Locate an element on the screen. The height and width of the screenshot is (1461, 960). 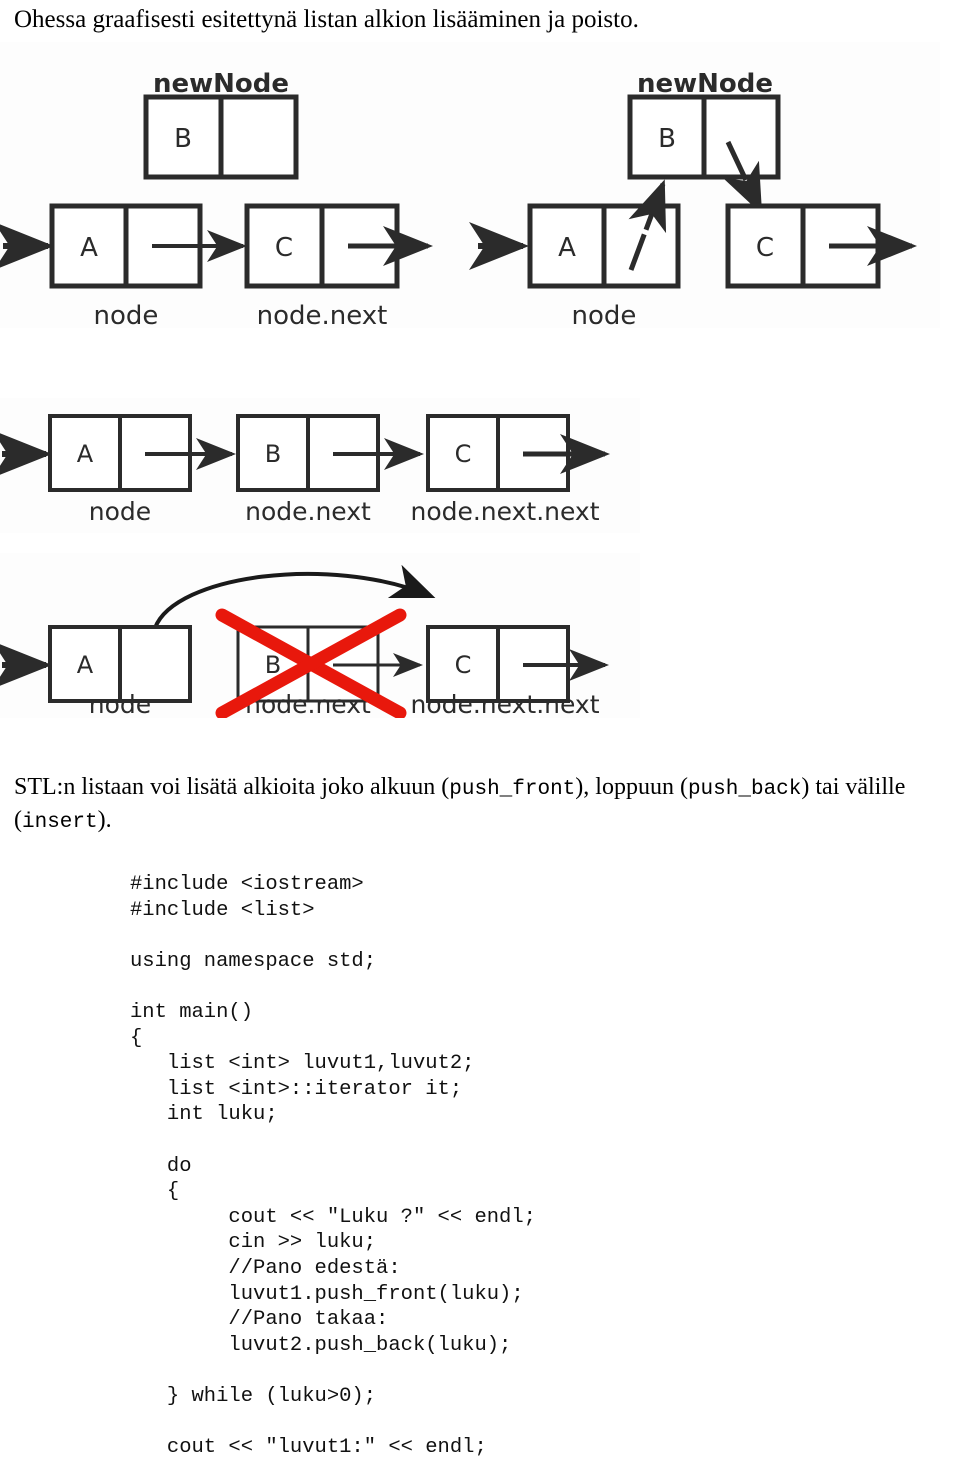
node-a-value-delete: A is located at coordinates (85, 665).